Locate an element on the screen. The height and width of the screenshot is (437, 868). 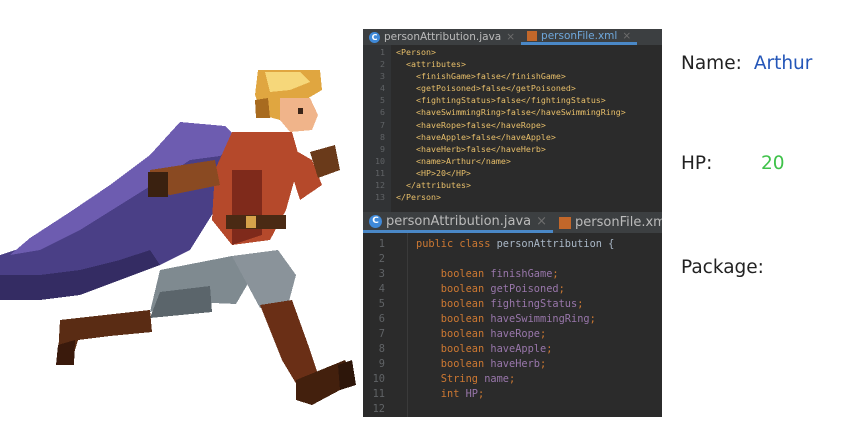
xml-line-text: <getPoisoned>false</getPoisoned> is located at coordinates (495, 88).